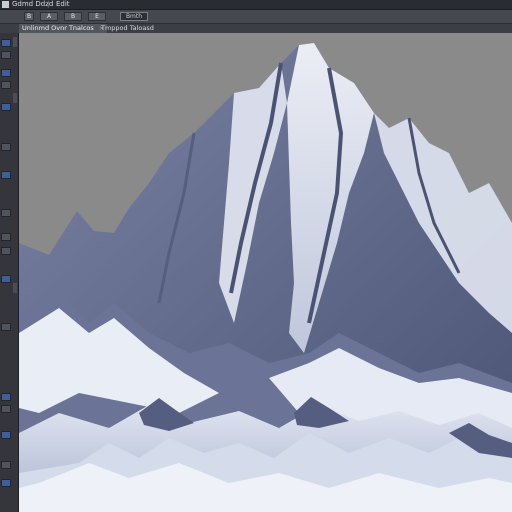  Describe the element at coordinates (29, 16) in the screenshot. I see `toolbar-button-1: B` at that location.